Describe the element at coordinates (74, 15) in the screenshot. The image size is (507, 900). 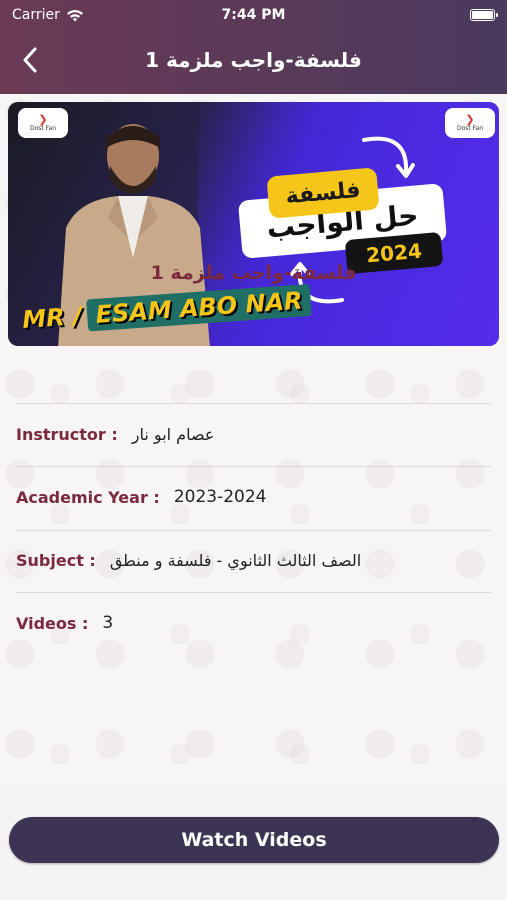
I see `wifi-icon` at that location.